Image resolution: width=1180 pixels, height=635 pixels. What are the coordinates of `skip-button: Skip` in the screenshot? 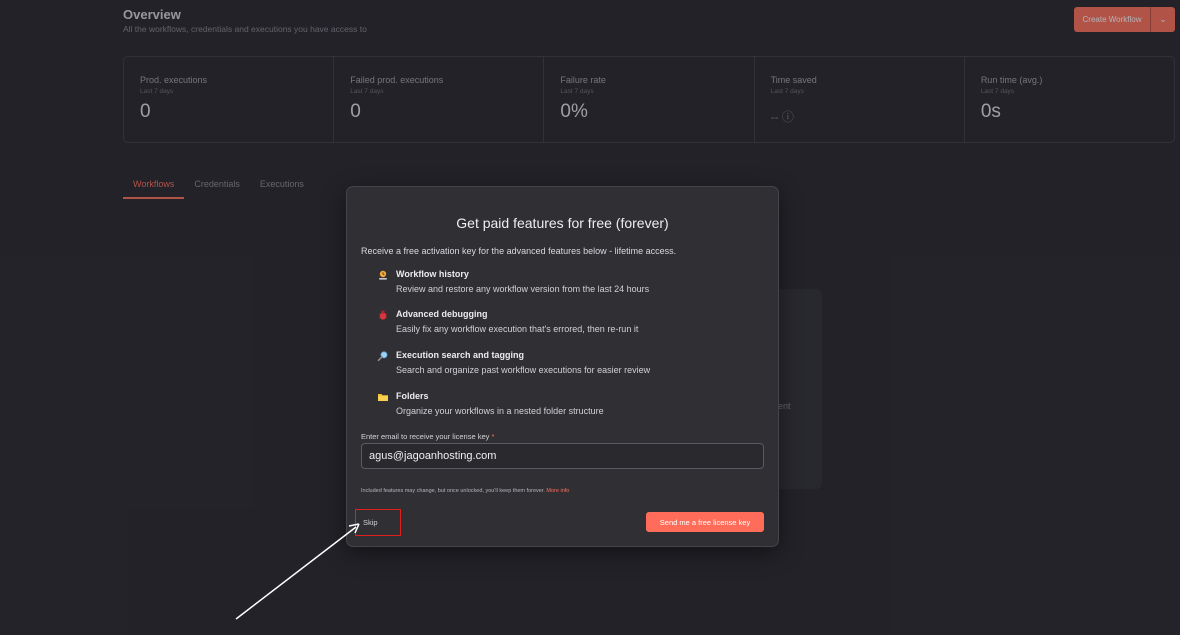 It's located at (378, 522).